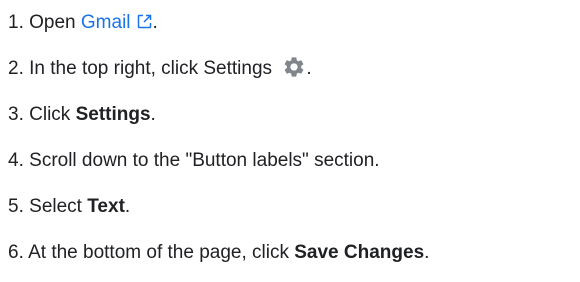 The width and height of the screenshot is (580, 282). I want to click on step-number: 4., so click(16, 160).